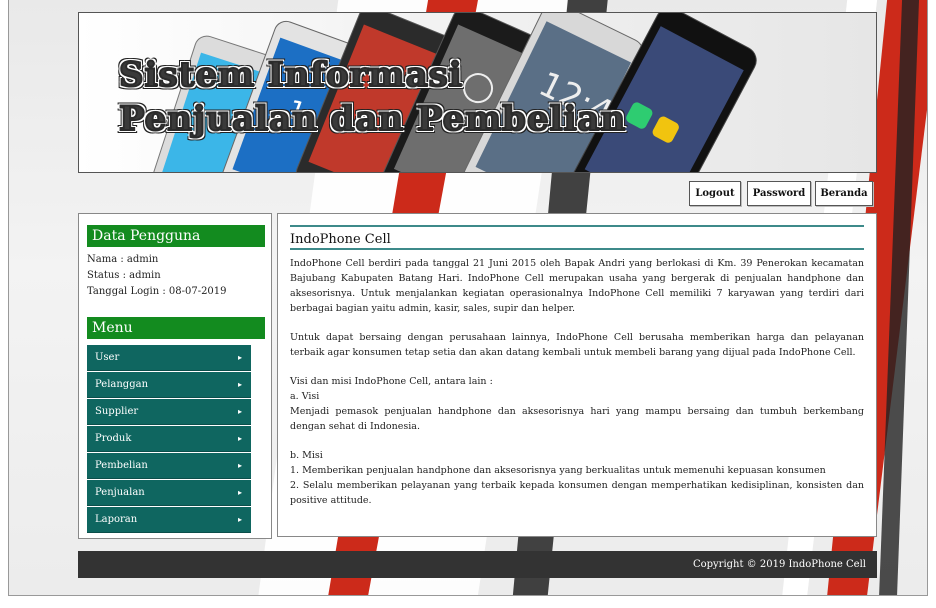 This screenshot has height=608, width=936. Describe the element at coordinates (124, 275) in the screenshot. I see `user-status: Status : admin` at that location.